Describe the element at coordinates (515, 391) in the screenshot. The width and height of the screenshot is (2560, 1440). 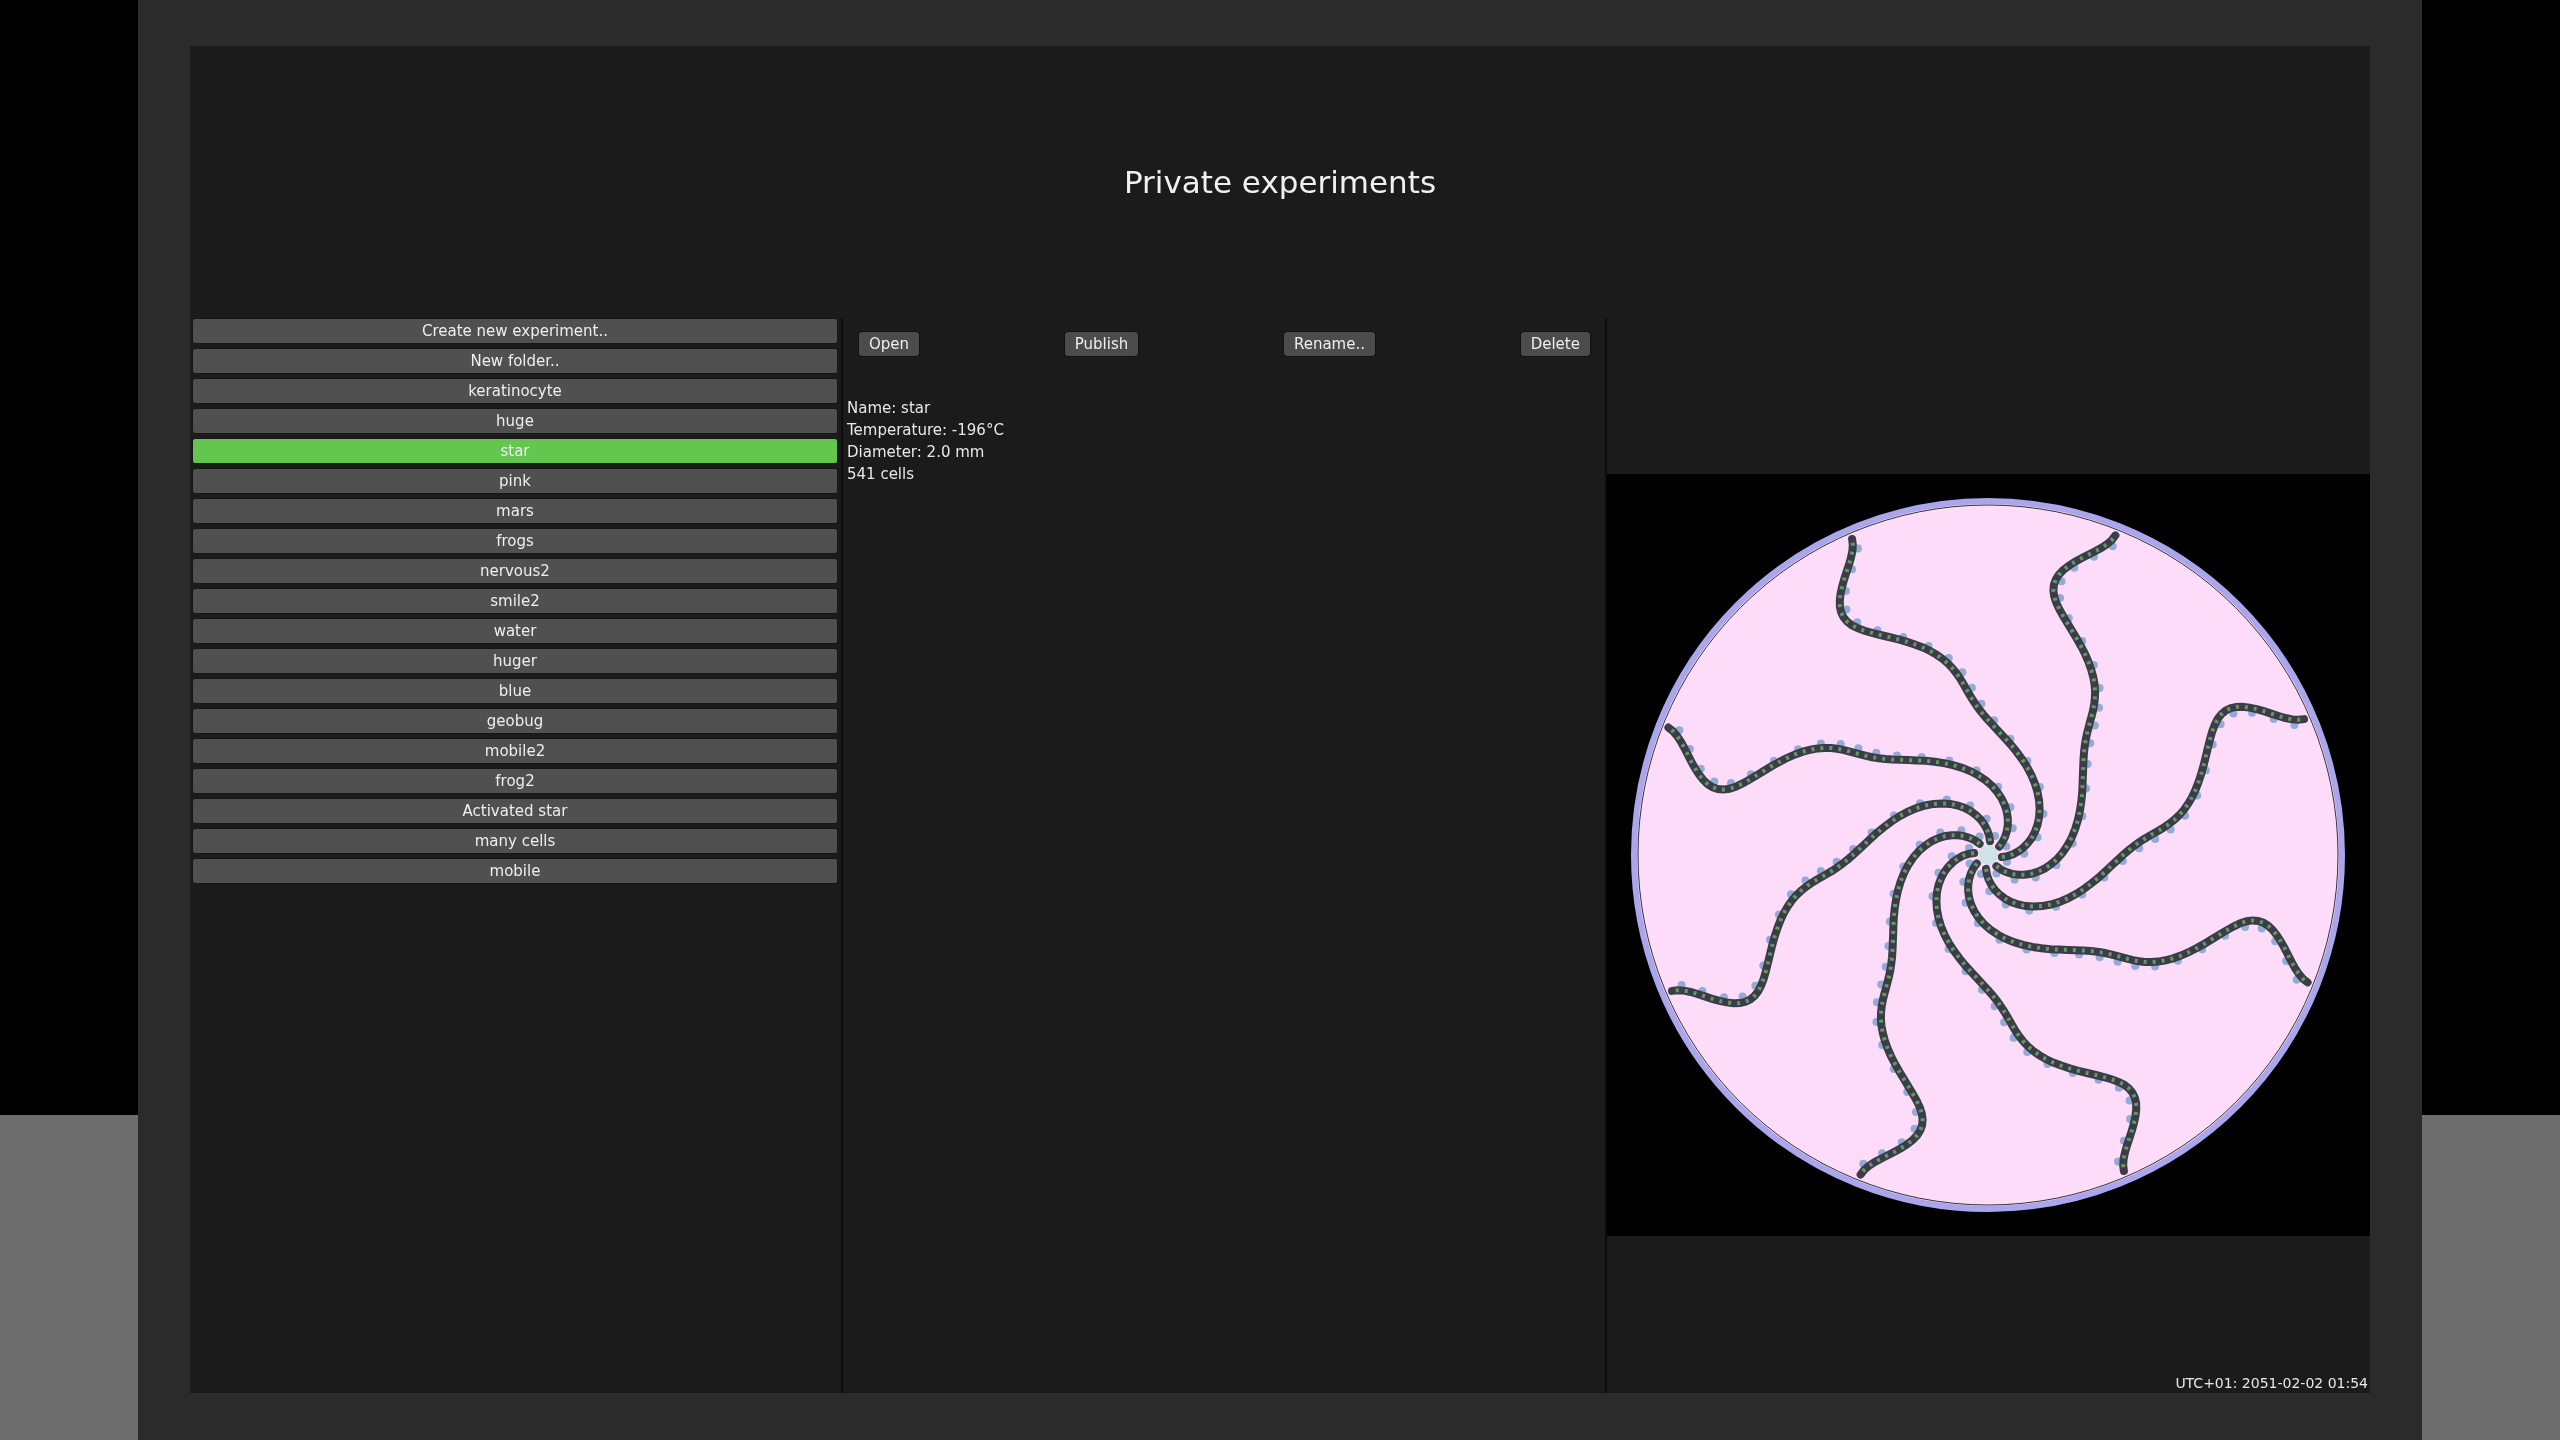
I see `experiment-list-item: keratinocyte` at that location.